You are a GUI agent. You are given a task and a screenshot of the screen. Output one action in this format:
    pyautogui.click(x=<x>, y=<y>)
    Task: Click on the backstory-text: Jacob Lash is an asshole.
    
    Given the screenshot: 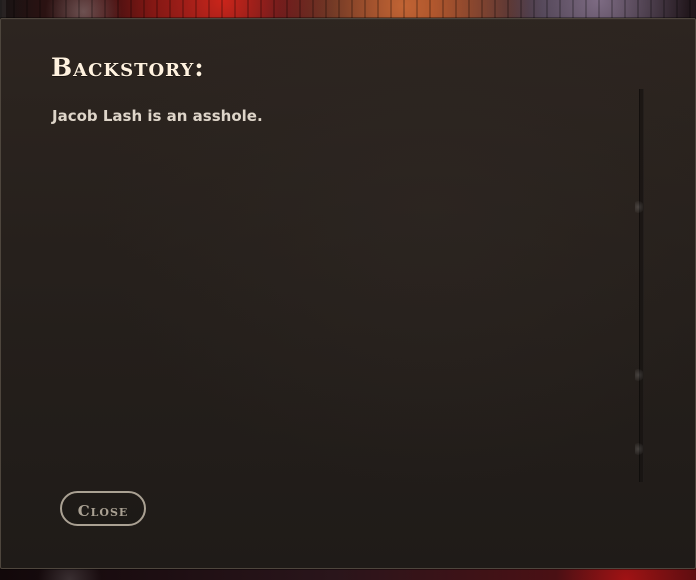 What is the action you would take?
    pyautogui.click(x=157, y=116)
    